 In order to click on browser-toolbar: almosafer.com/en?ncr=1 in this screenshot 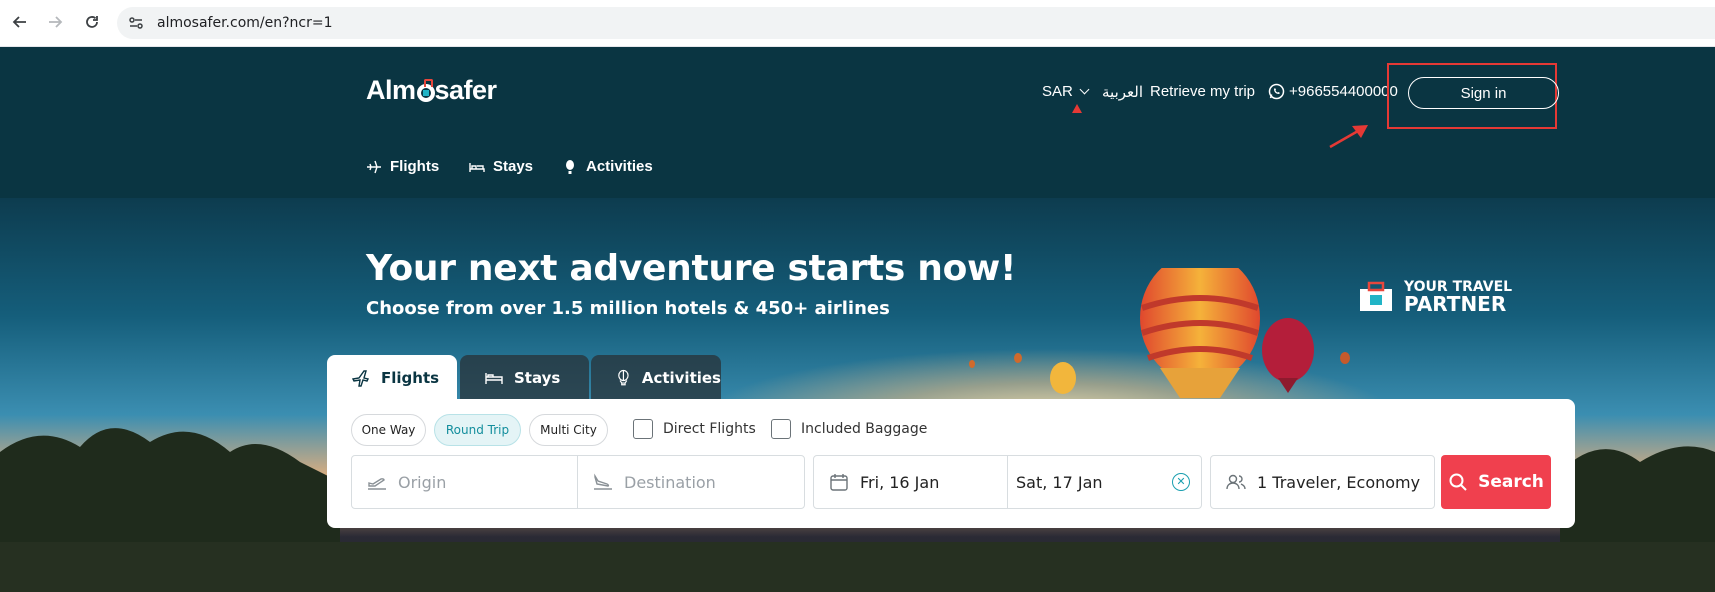, I will do `click(857, 23)`.